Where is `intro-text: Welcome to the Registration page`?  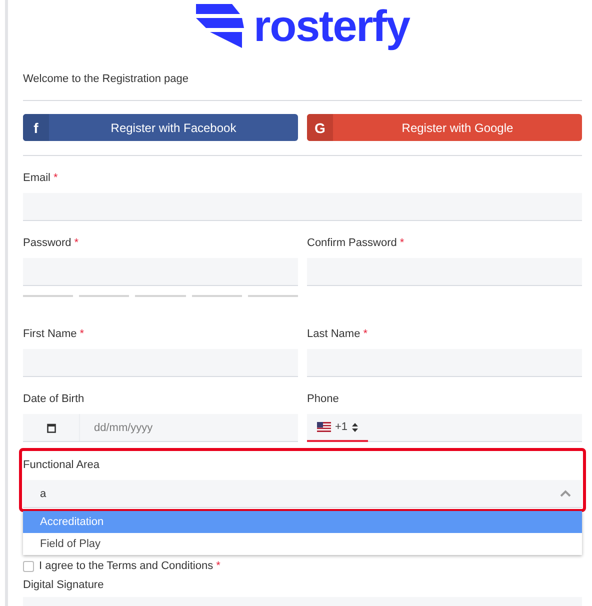 intro-text: Welcome to the Registration page is located at coordinates (106, 79).